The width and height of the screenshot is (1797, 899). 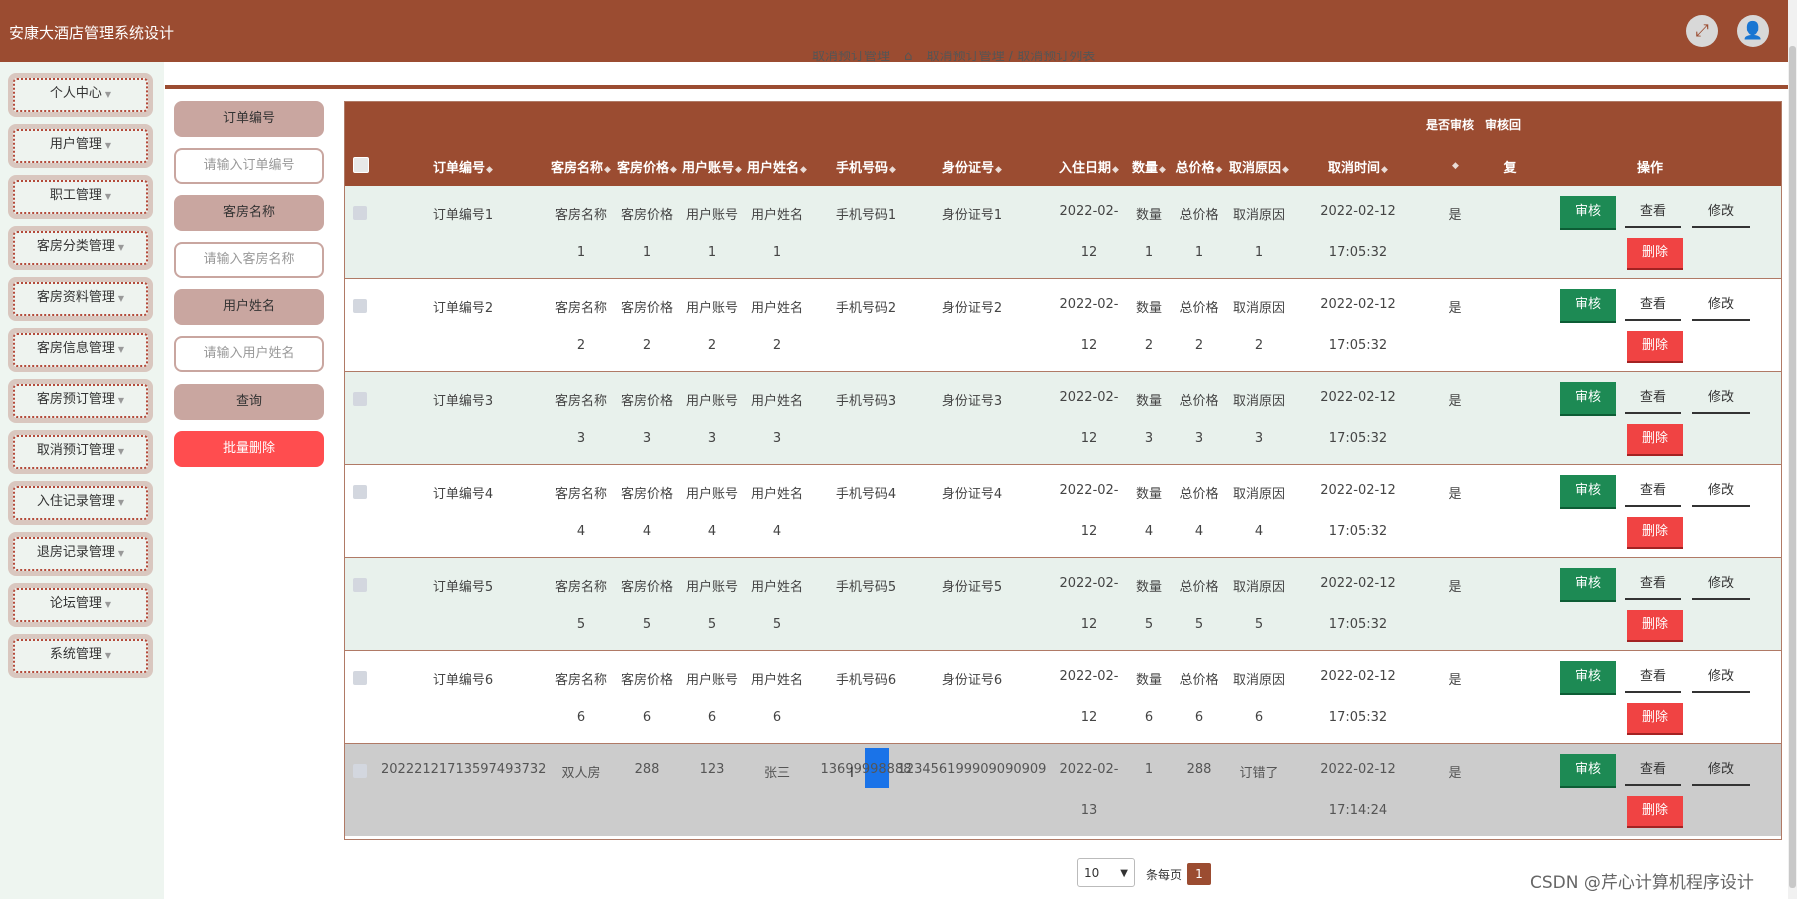 I want to click on sidebar-item: 客房分类管理 ▼, so click(x=80, y=248).